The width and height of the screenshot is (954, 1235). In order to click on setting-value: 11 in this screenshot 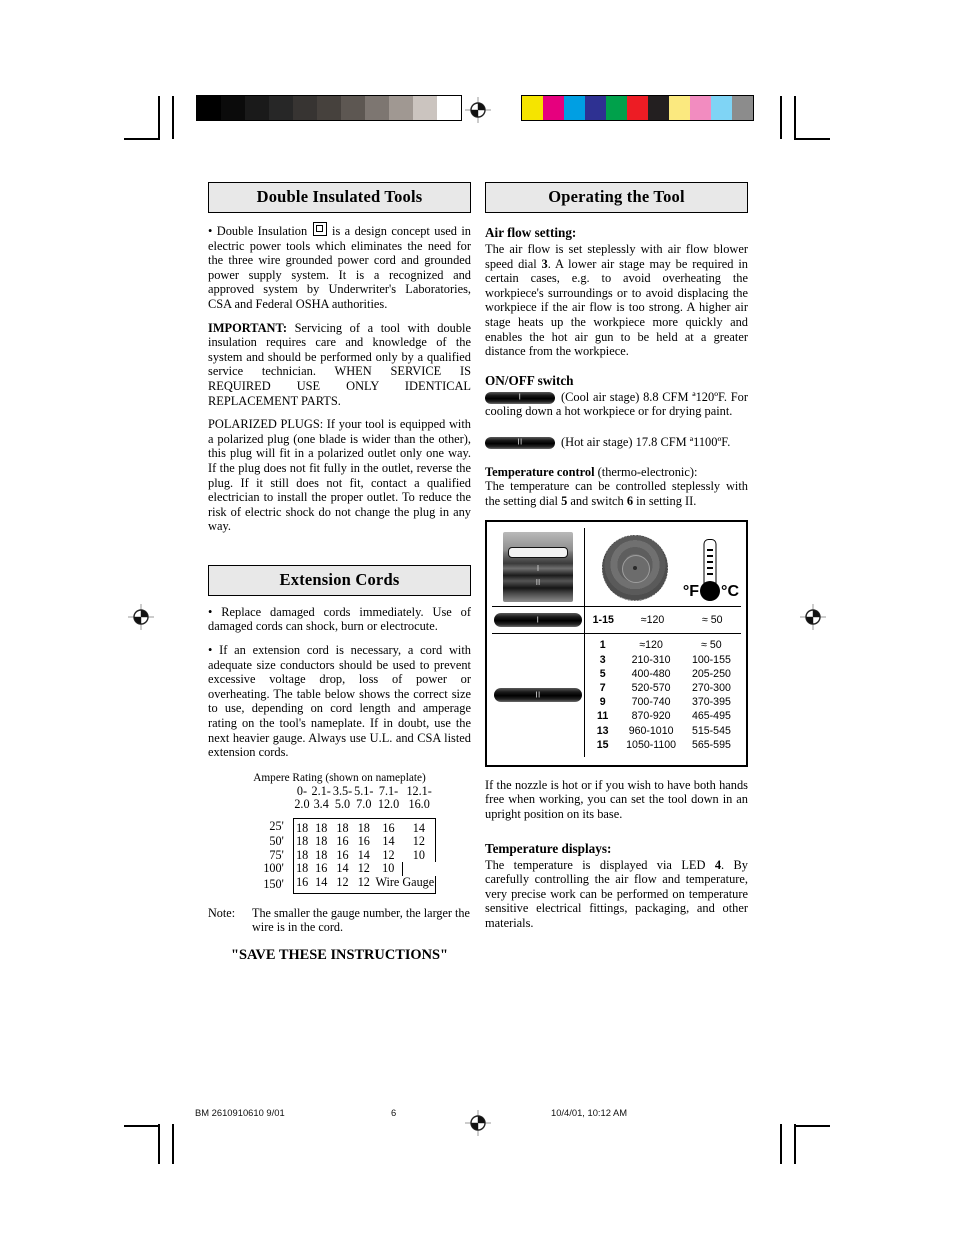, I will do `click(603, 716)`.